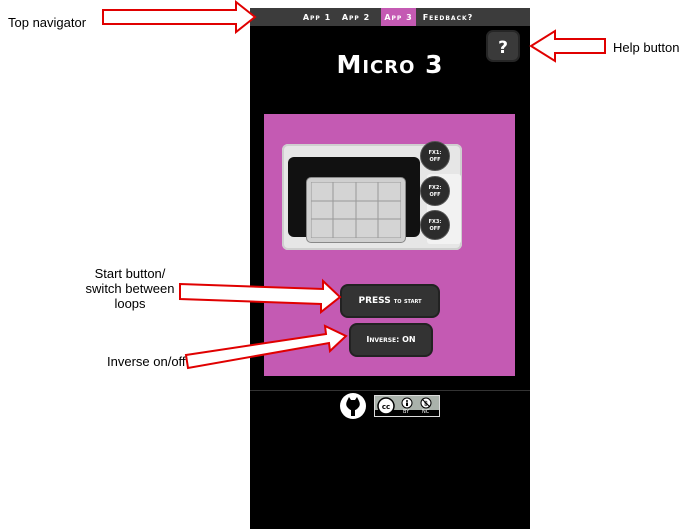 The image size is (696, 529). Describe the element at coordinates (567, 46) in the screenshot. I see `arrow-help-button` at that location.